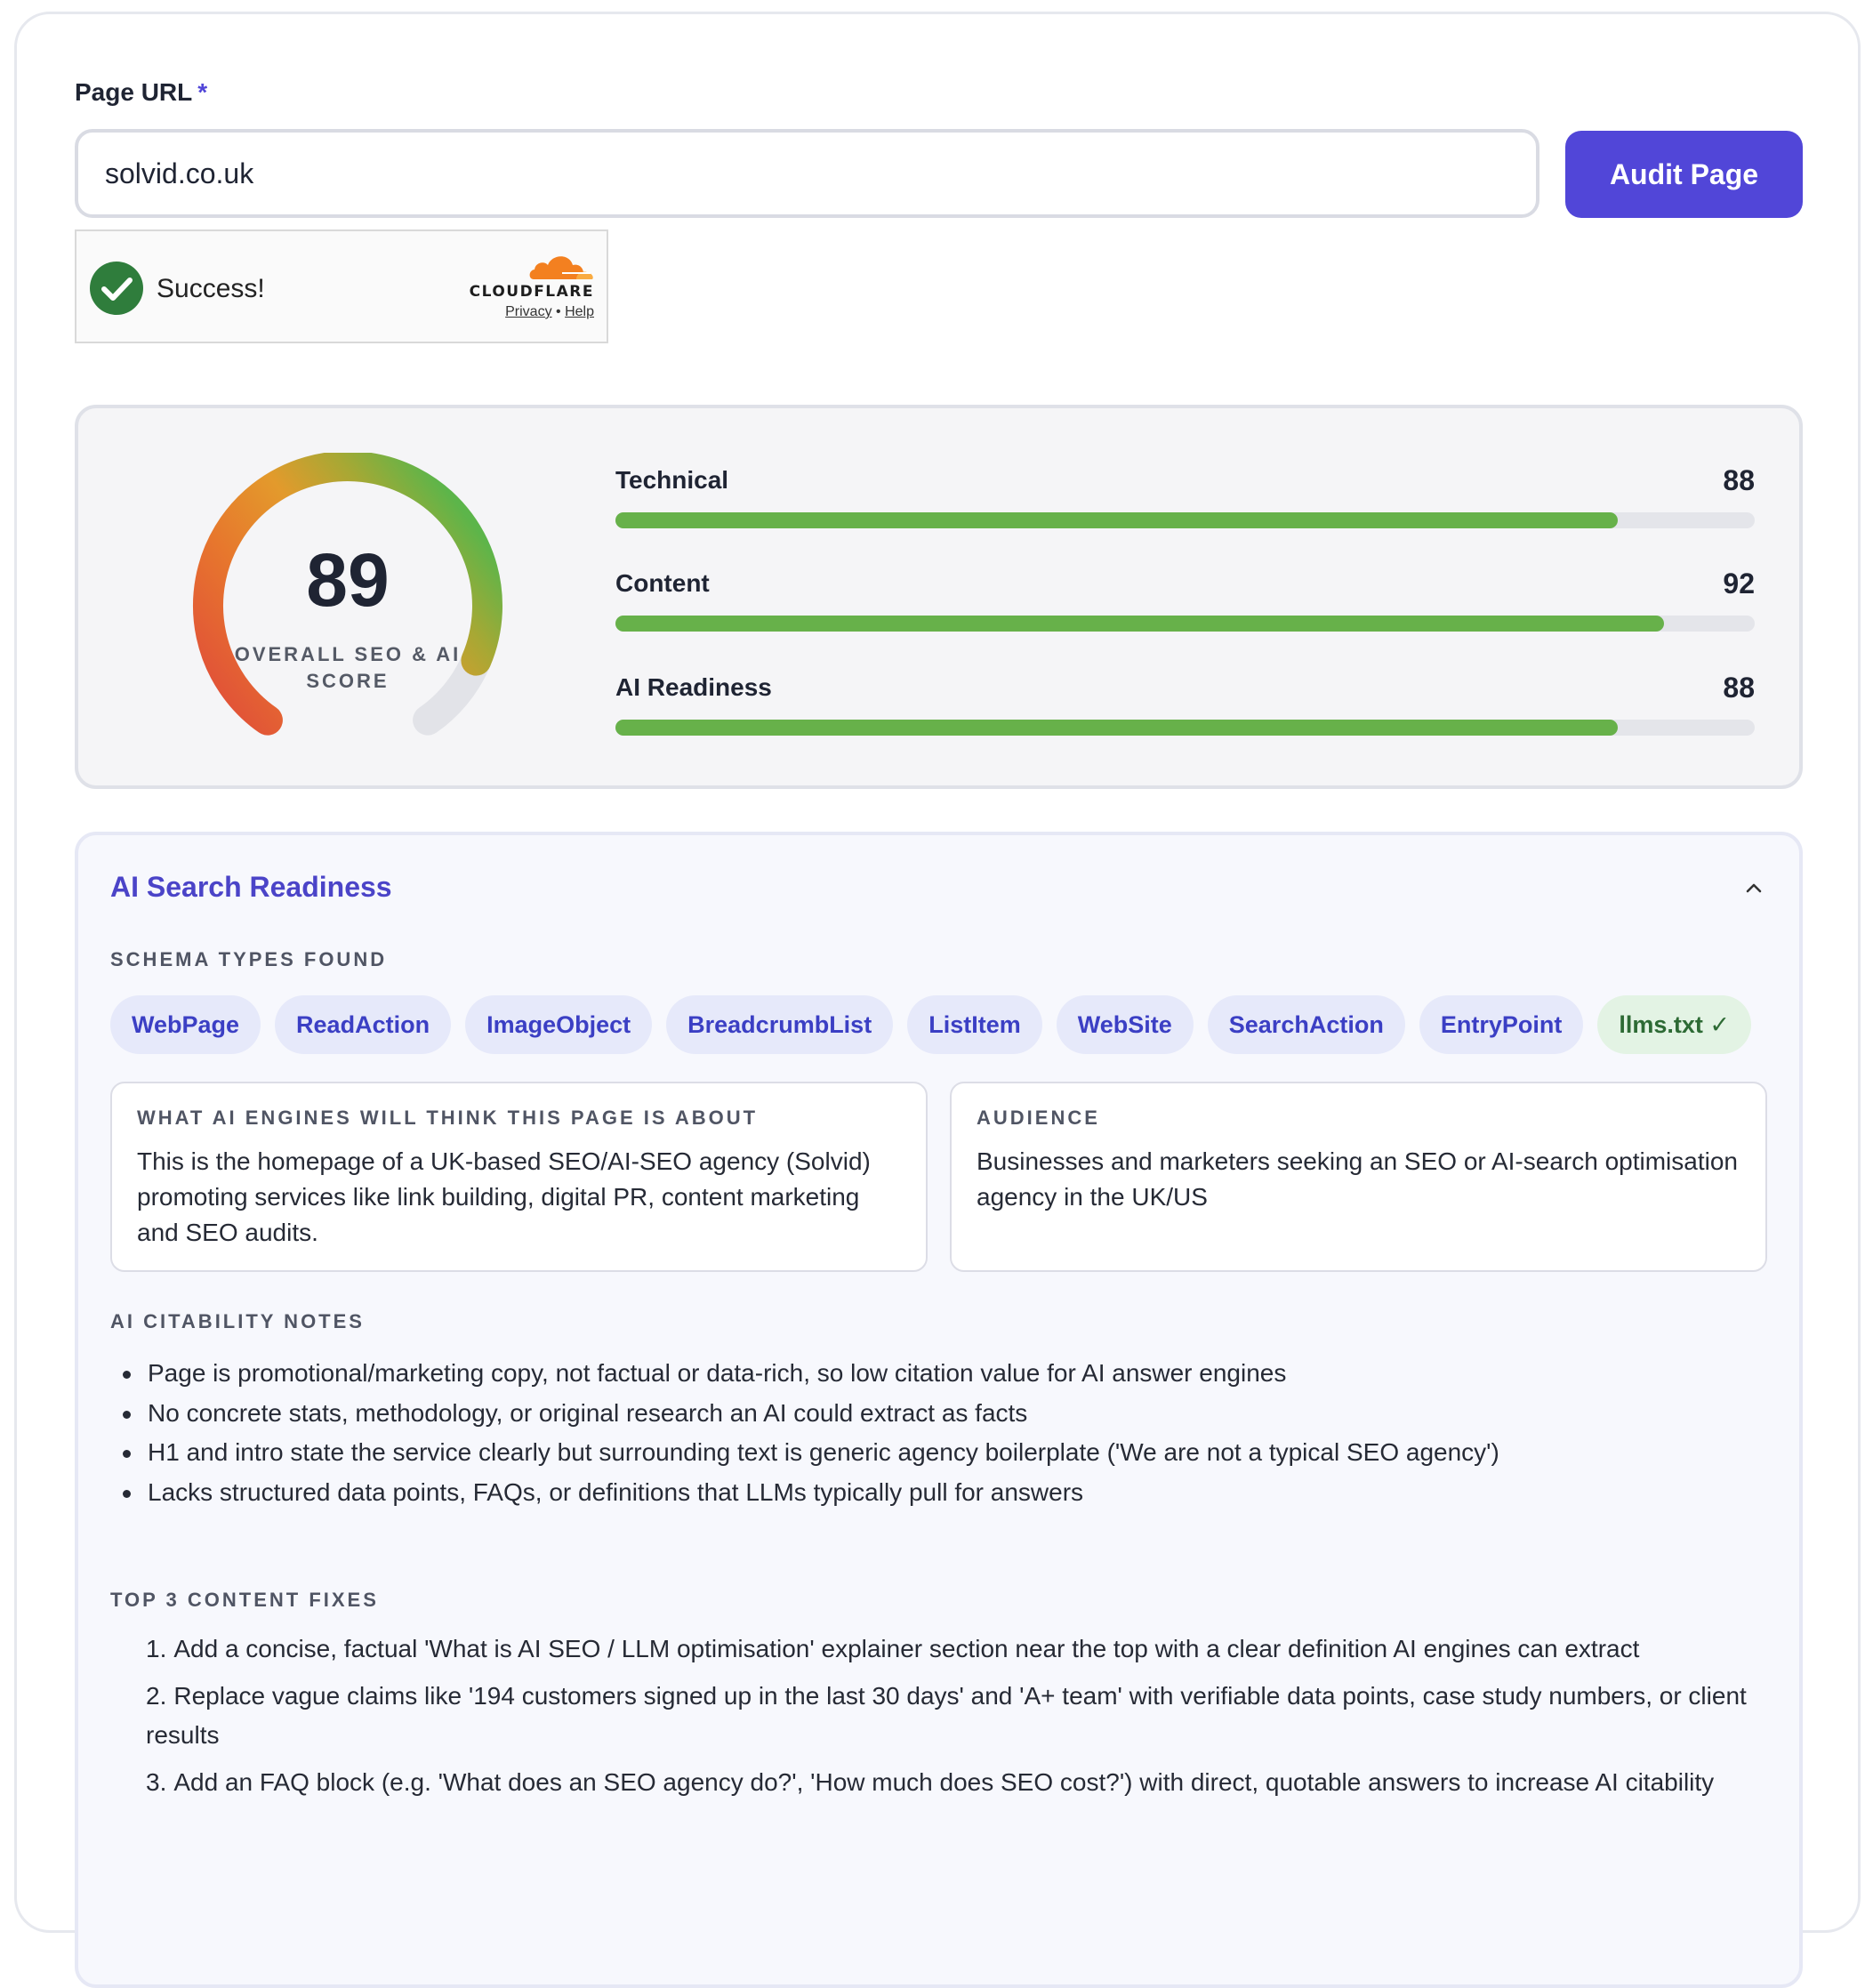  I want to click on schema-chip: SearchAction, so click(1306, 1024).